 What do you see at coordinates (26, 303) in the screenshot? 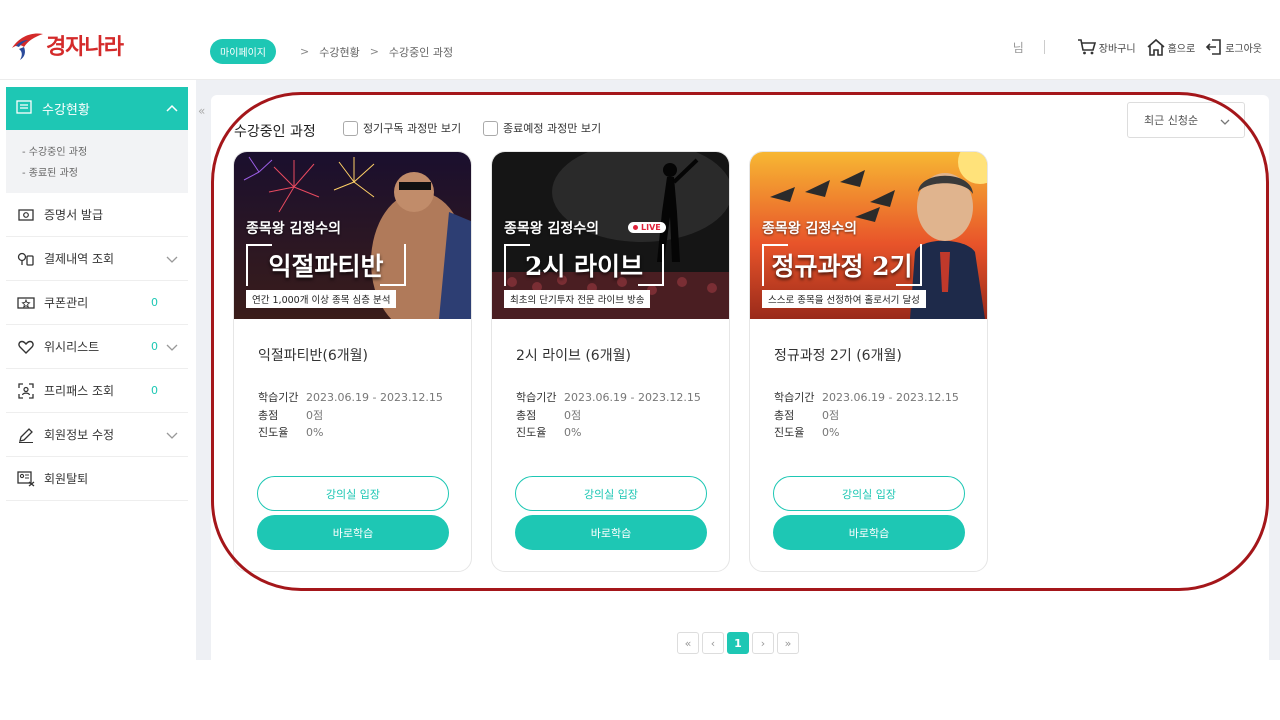
I see `coupon-icon` at bounding box center [26, 303].